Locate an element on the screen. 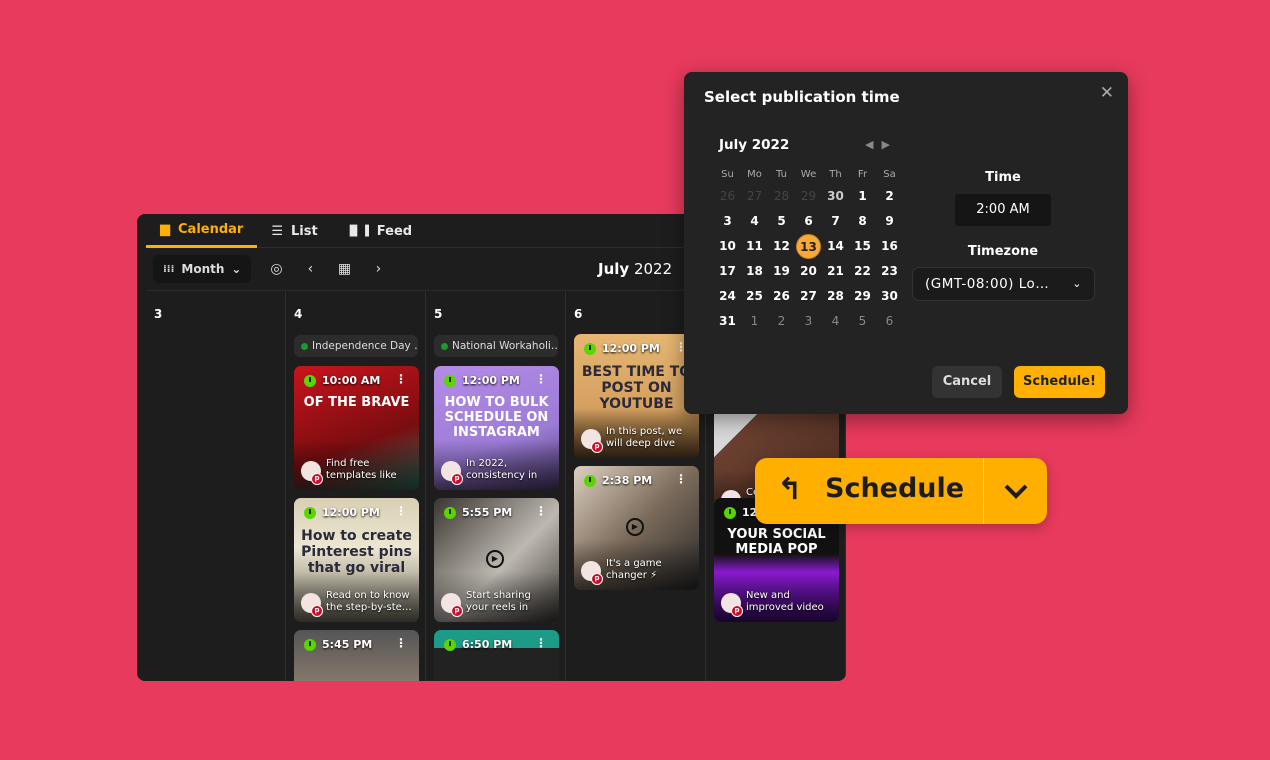  next-month-button: › is located at coordinates (378, 269).